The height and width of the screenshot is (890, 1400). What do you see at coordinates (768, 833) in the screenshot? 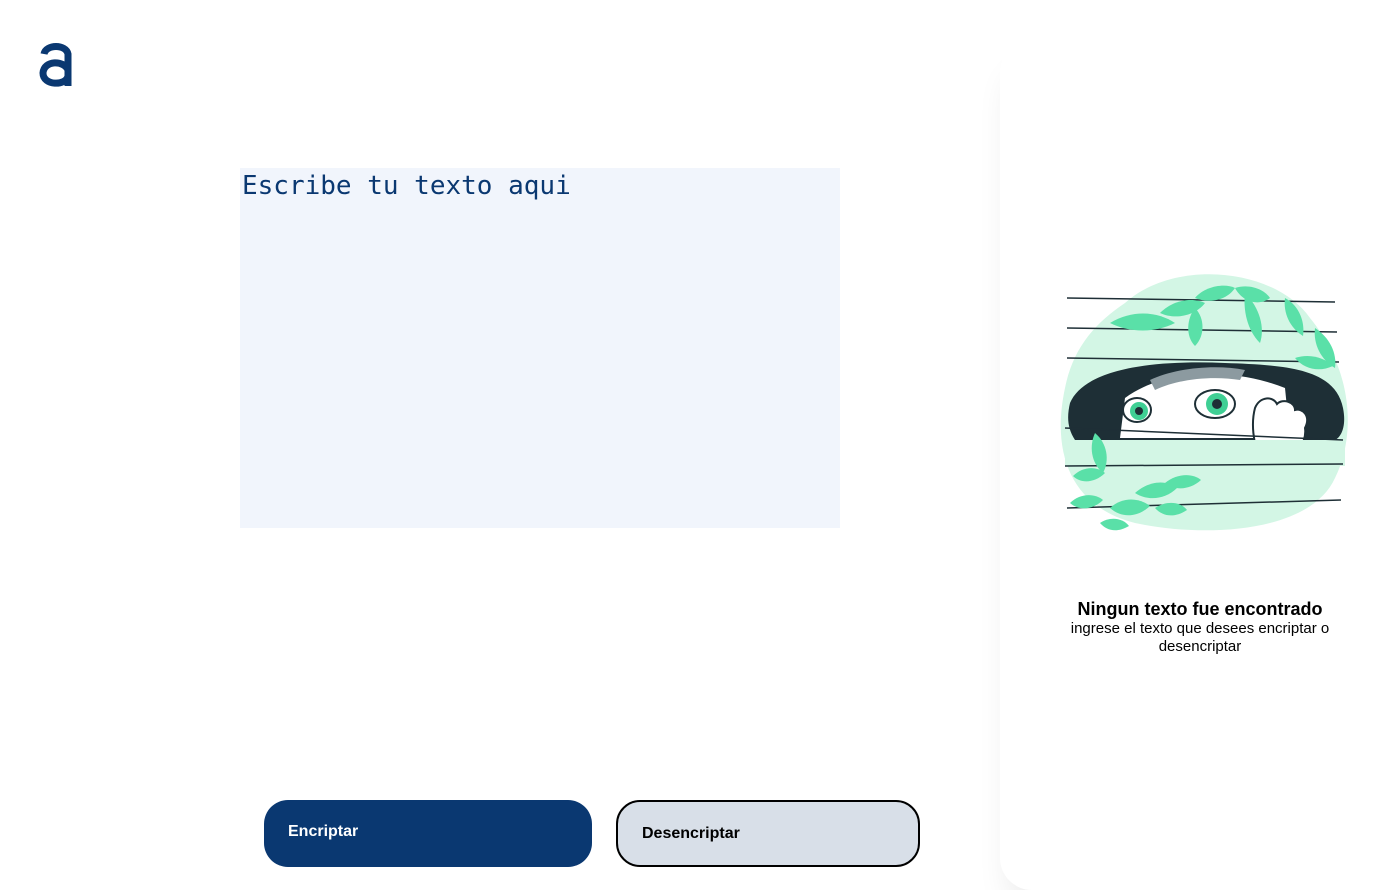
I see `decrypt-button: Desencriptar` at bounding box center [768, 833].